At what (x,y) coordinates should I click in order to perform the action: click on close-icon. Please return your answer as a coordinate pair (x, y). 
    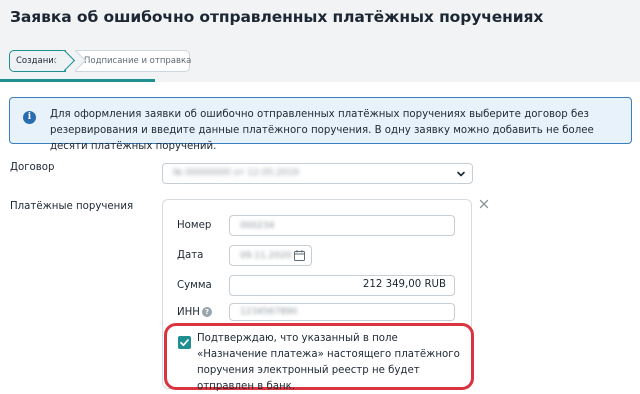
    Looking at the image, I should click on (484, 204).